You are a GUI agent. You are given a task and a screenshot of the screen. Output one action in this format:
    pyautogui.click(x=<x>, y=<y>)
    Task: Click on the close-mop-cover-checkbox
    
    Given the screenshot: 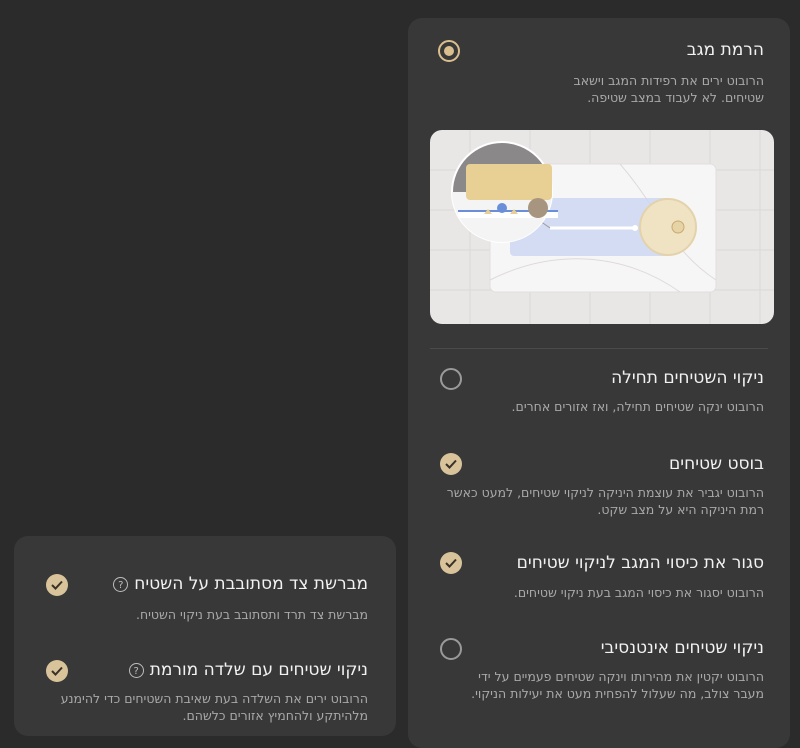 What is the action you would take?
    pyautogui.click(x=451, y=563)
    